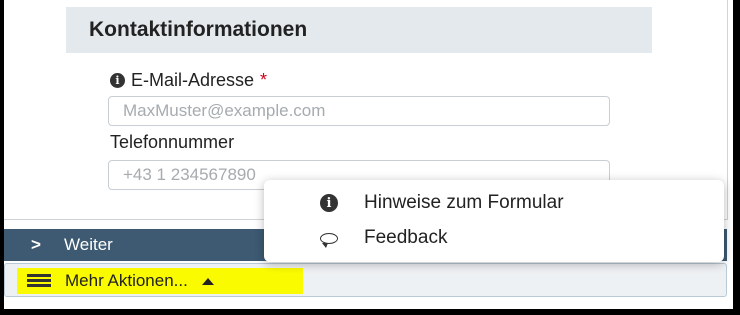  I want to click on hamburger-icon, so click(39, 281).